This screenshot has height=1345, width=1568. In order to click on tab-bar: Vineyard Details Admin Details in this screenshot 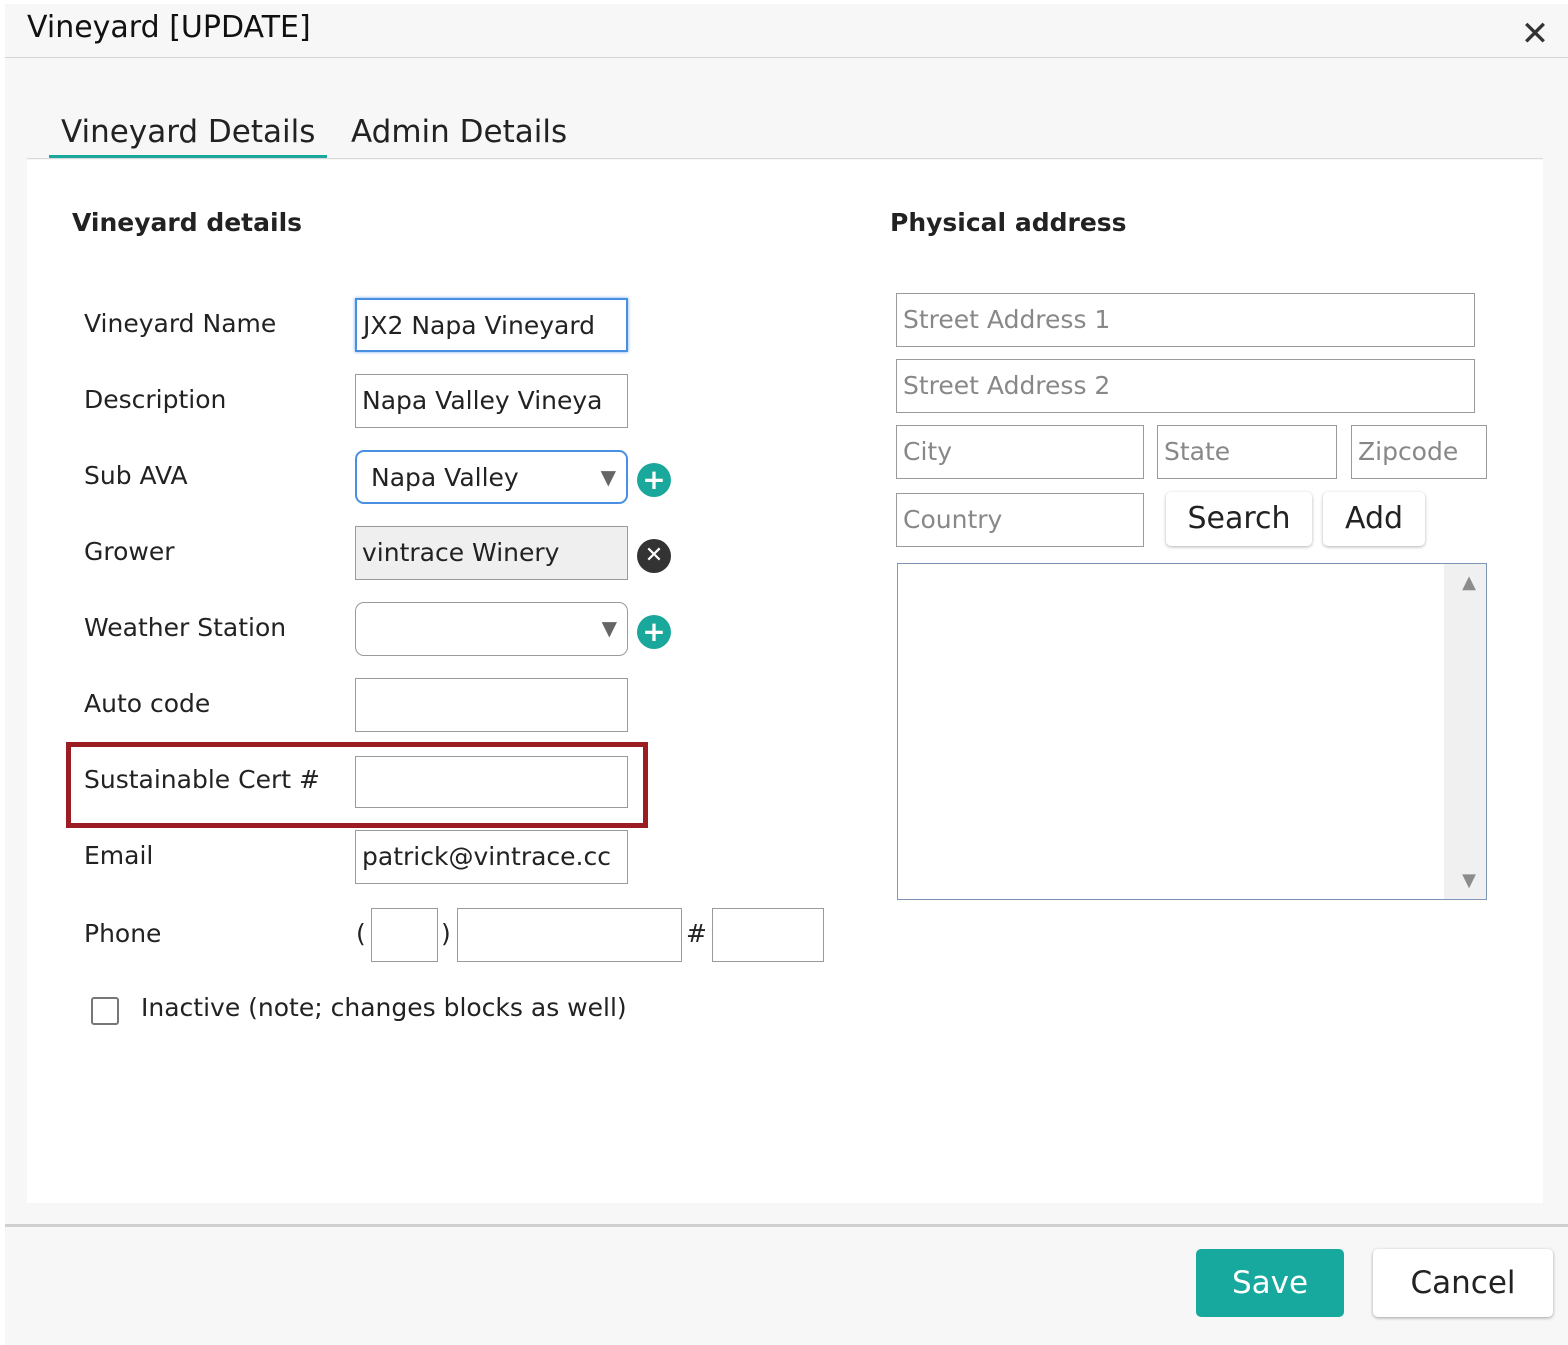, I will do `click(785, 131)`.